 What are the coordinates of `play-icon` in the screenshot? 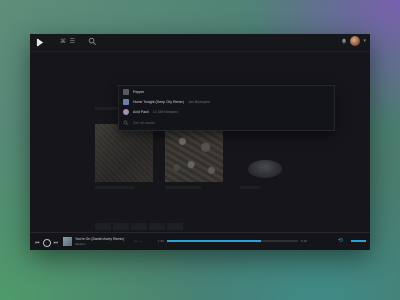 It's located at (46, 243).